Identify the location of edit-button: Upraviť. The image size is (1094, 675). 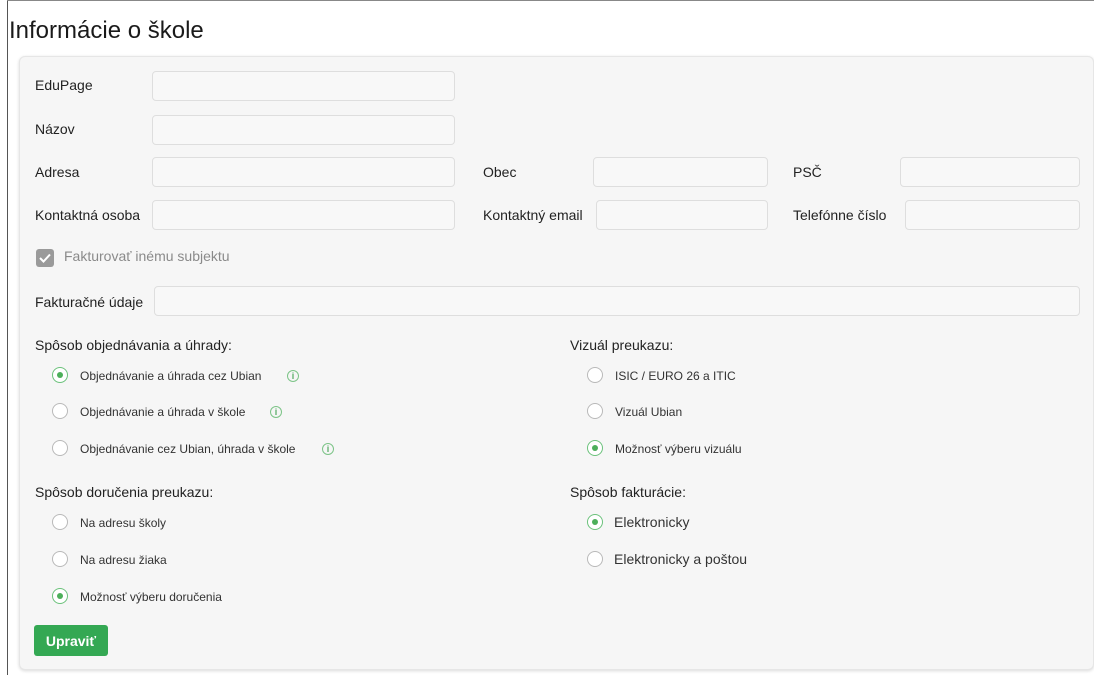
(71, 640).